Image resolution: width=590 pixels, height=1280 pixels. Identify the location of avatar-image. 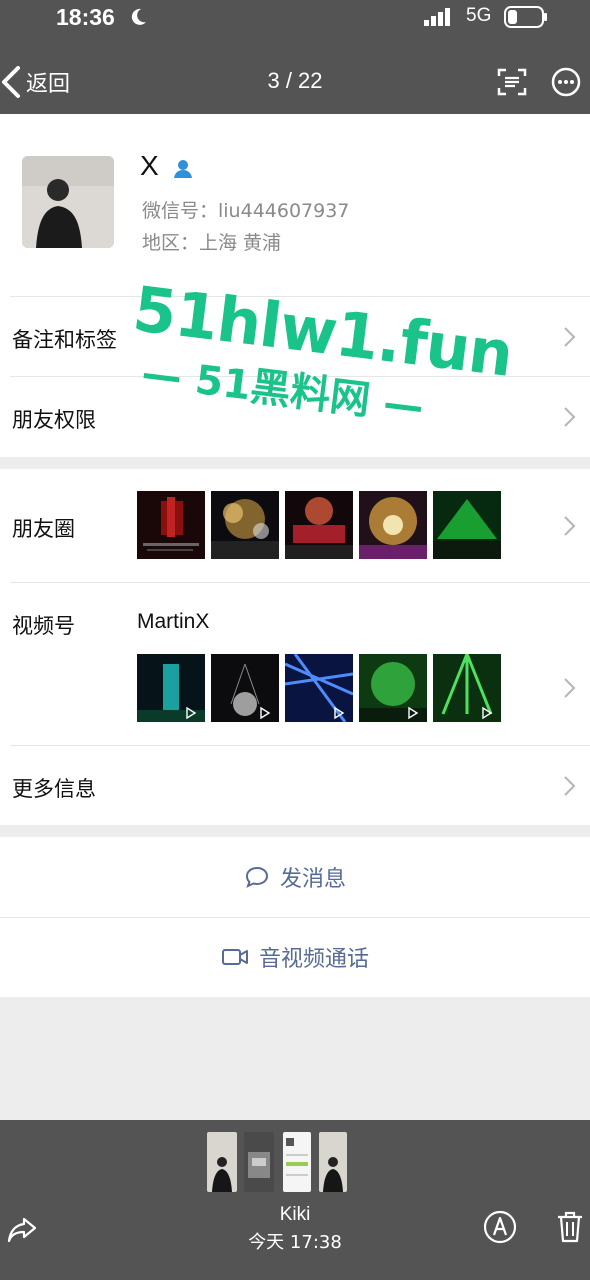
(68, 202).